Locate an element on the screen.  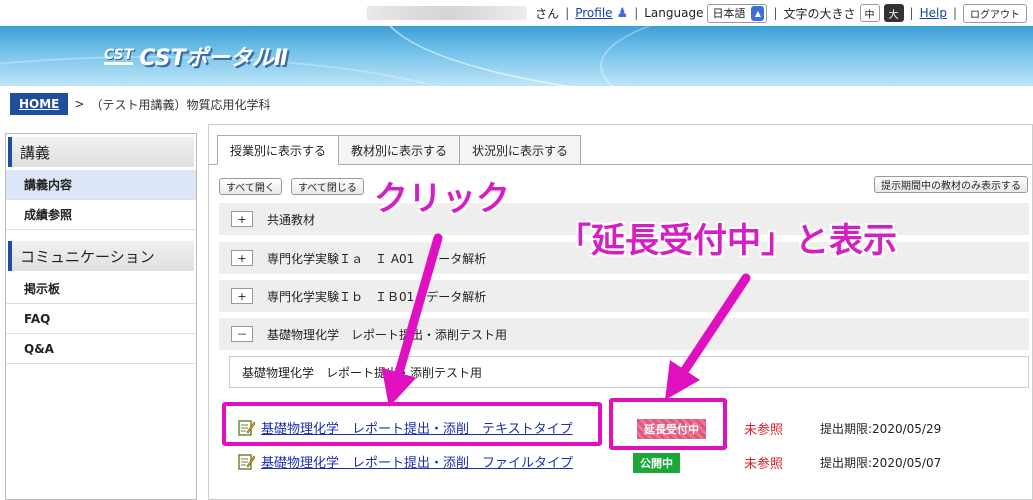
arrow-to-link is located at coordinates (412, 320).